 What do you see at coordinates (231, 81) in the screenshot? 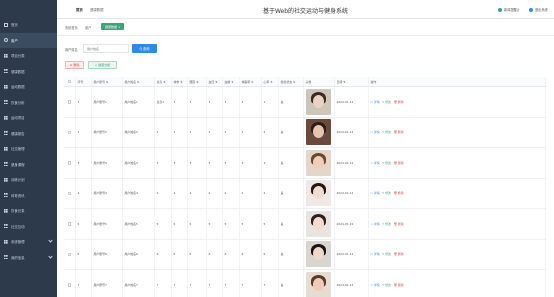
I see `column-header: 血糖 ⇅` at bounding box center [231, 81].